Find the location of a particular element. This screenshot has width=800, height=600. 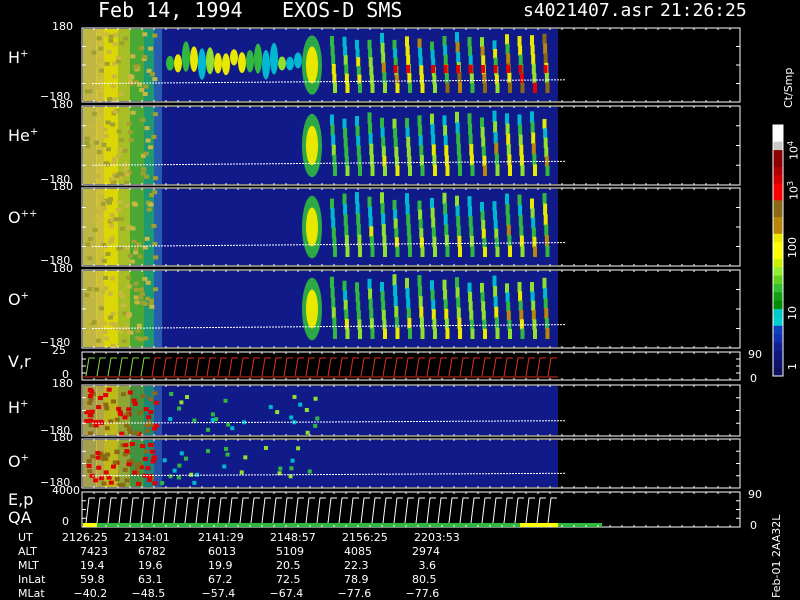

table-cell: 4085 is located at coordinates (358, 551).